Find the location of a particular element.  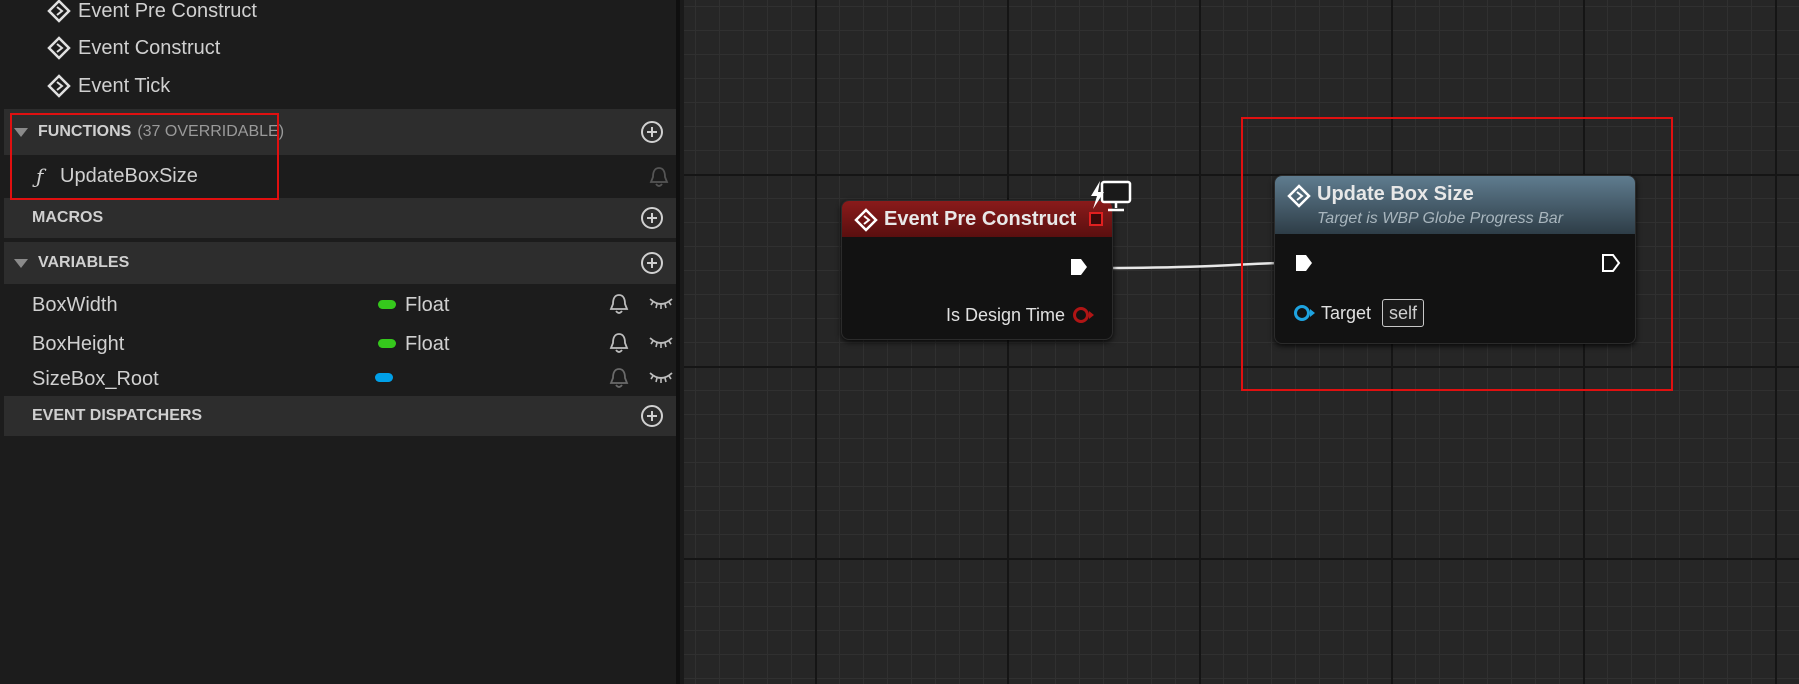

event-item-tick: Event Tick is located at coordinates (338, 86).